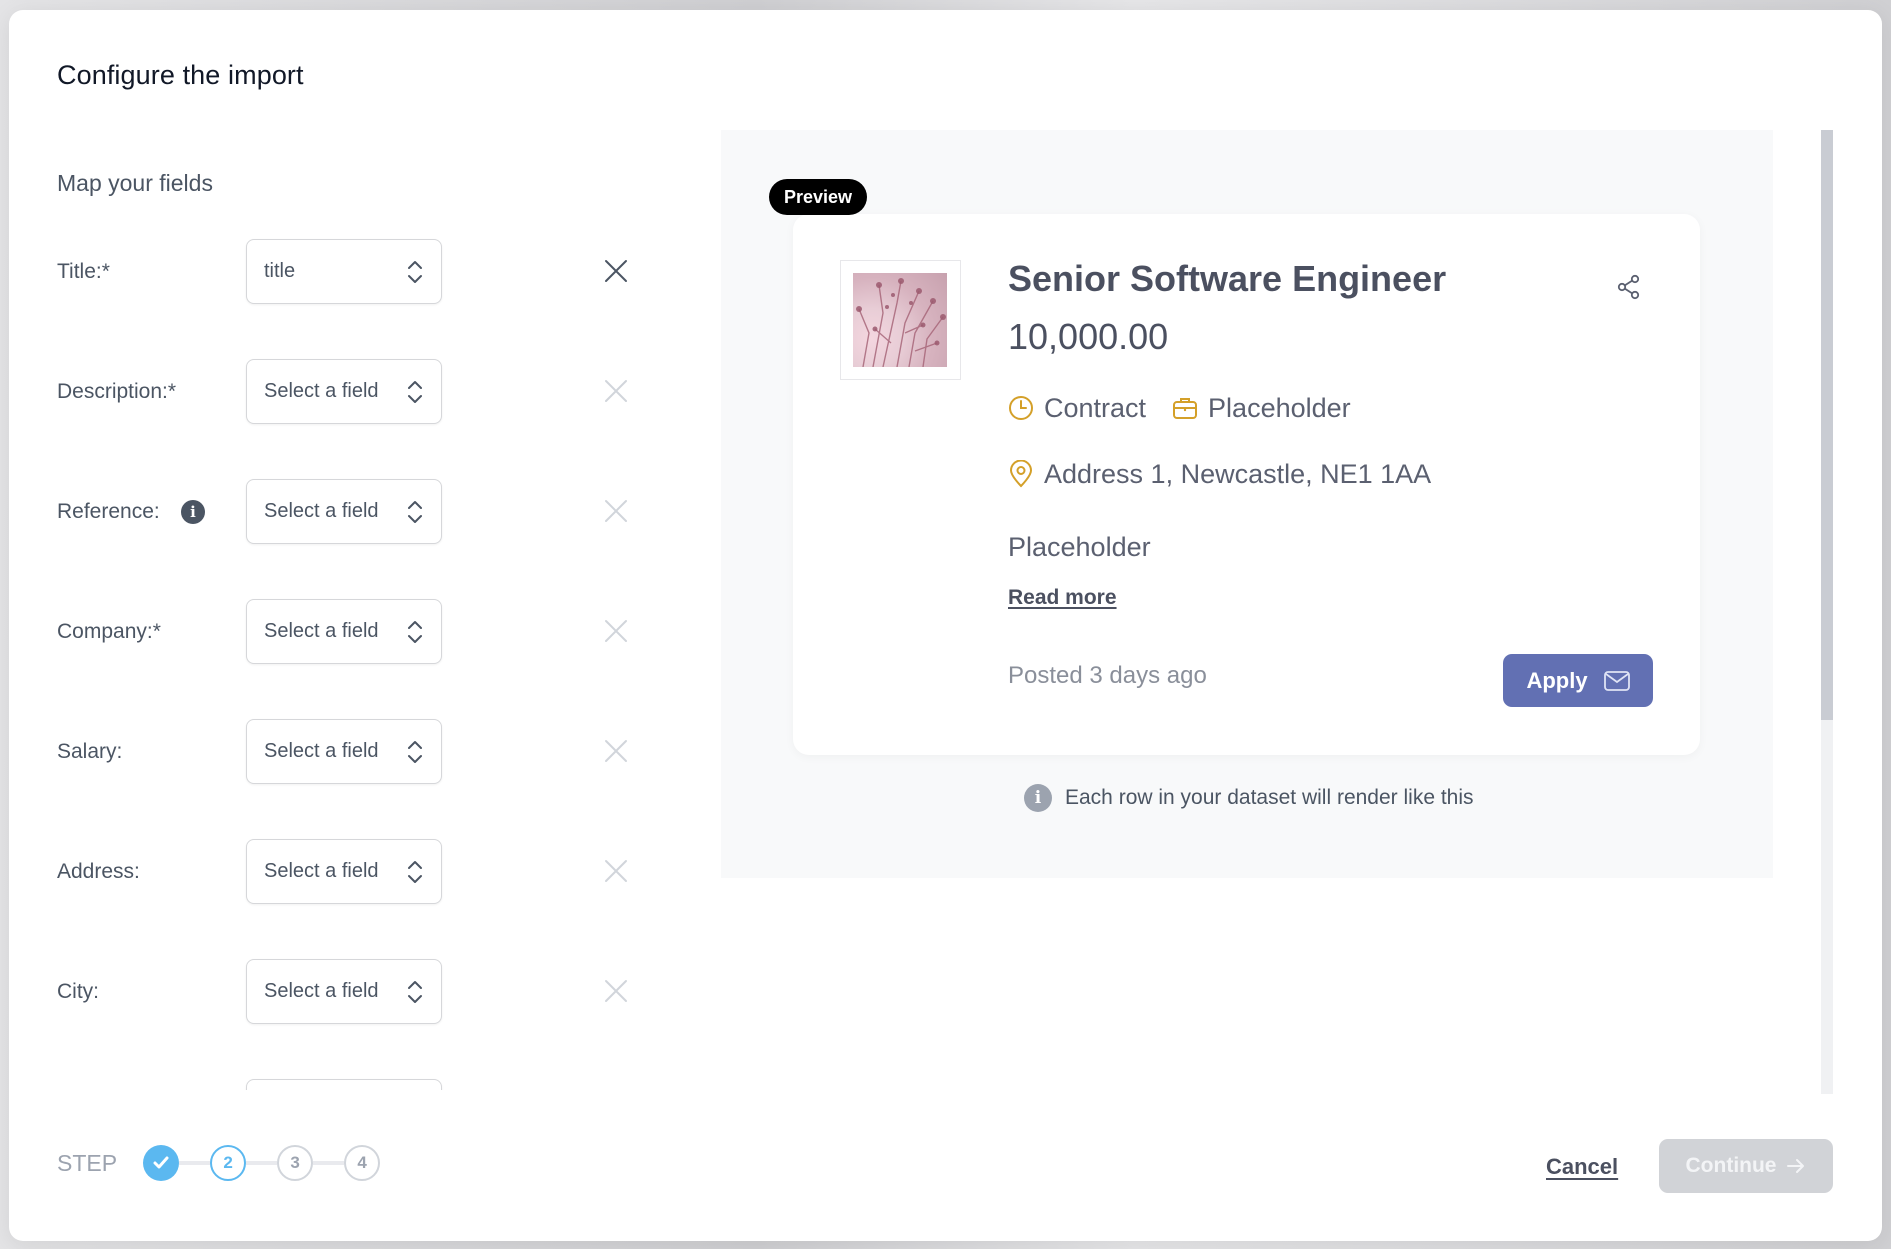  Describe the element at coordinates (1062, 598) in the screenshot. I see `read-more-link: Read more` at that location.